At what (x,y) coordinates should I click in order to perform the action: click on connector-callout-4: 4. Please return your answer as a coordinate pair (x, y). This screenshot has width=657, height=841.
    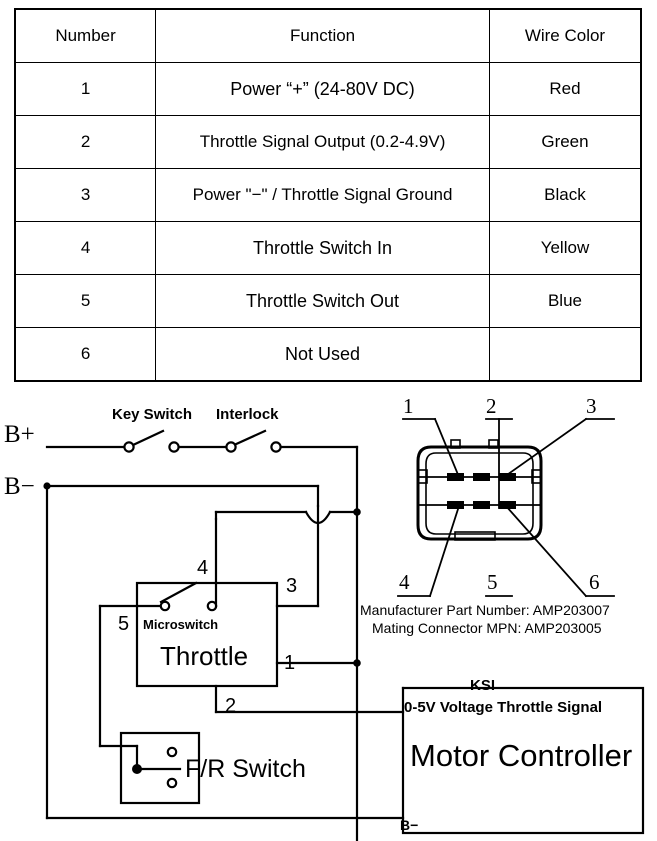
    Looking at the image, I should click on (404, 582).